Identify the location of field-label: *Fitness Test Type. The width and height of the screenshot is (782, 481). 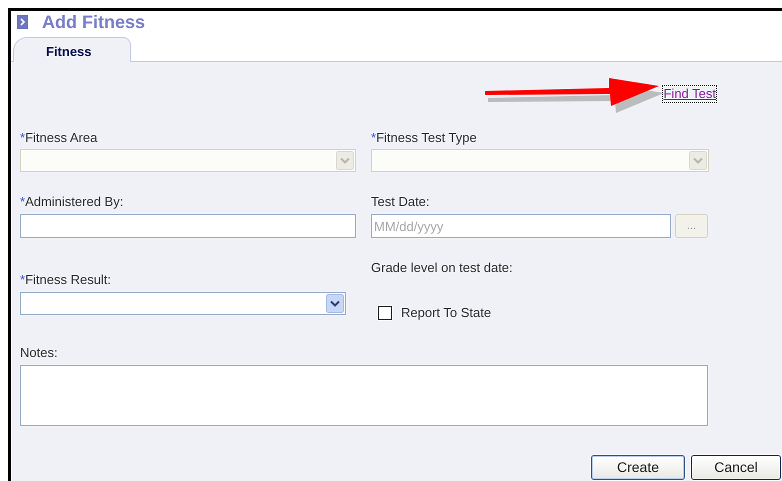
(424, 138).